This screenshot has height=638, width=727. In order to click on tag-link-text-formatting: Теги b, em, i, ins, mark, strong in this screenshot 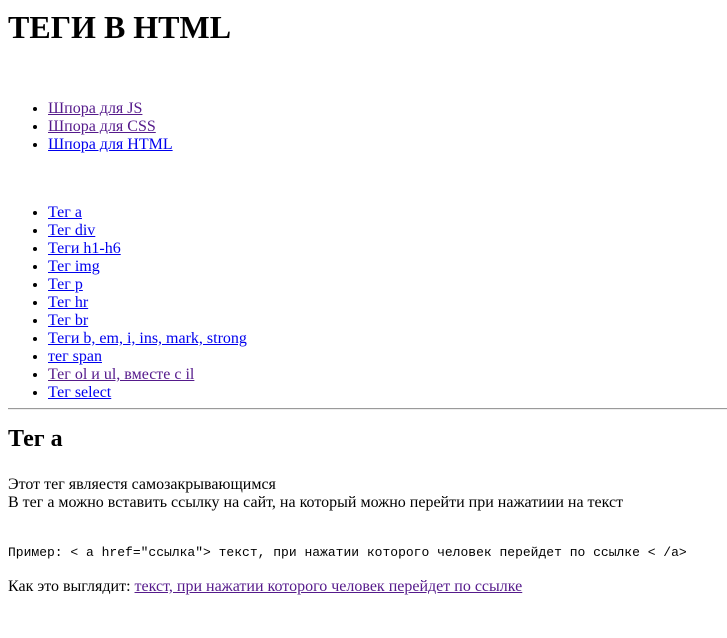, I will do `click(147, 338)`.